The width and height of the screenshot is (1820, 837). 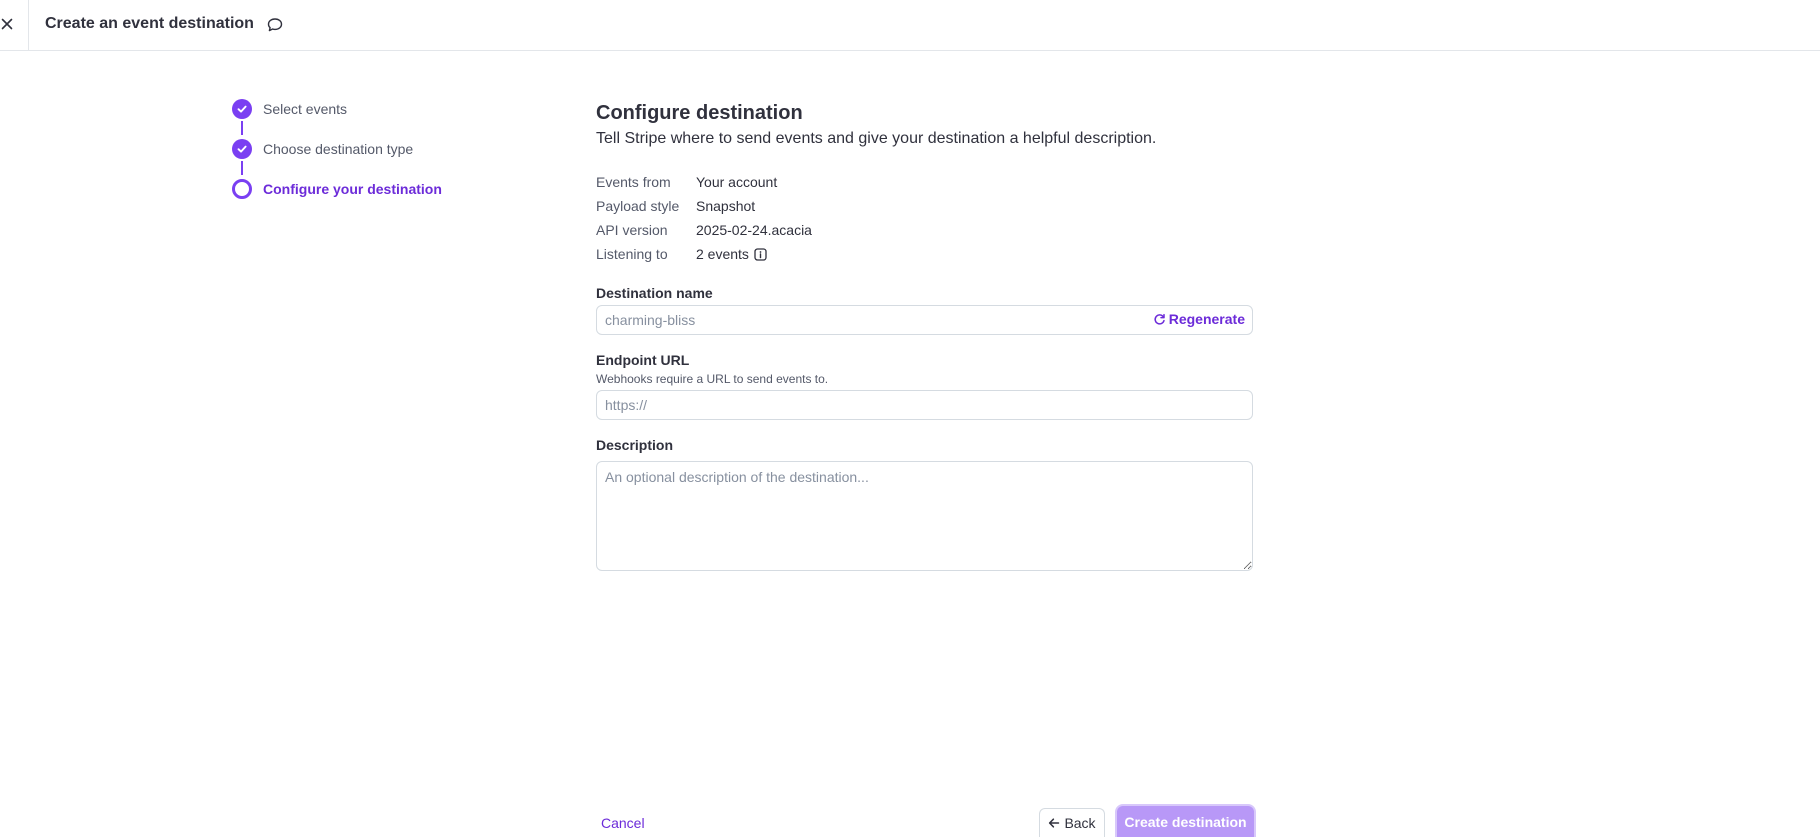 What do you see at coordinates (623, 823) in the screenshot?
I see `cancel-button: Cancel` at bounding box center [623, 823].